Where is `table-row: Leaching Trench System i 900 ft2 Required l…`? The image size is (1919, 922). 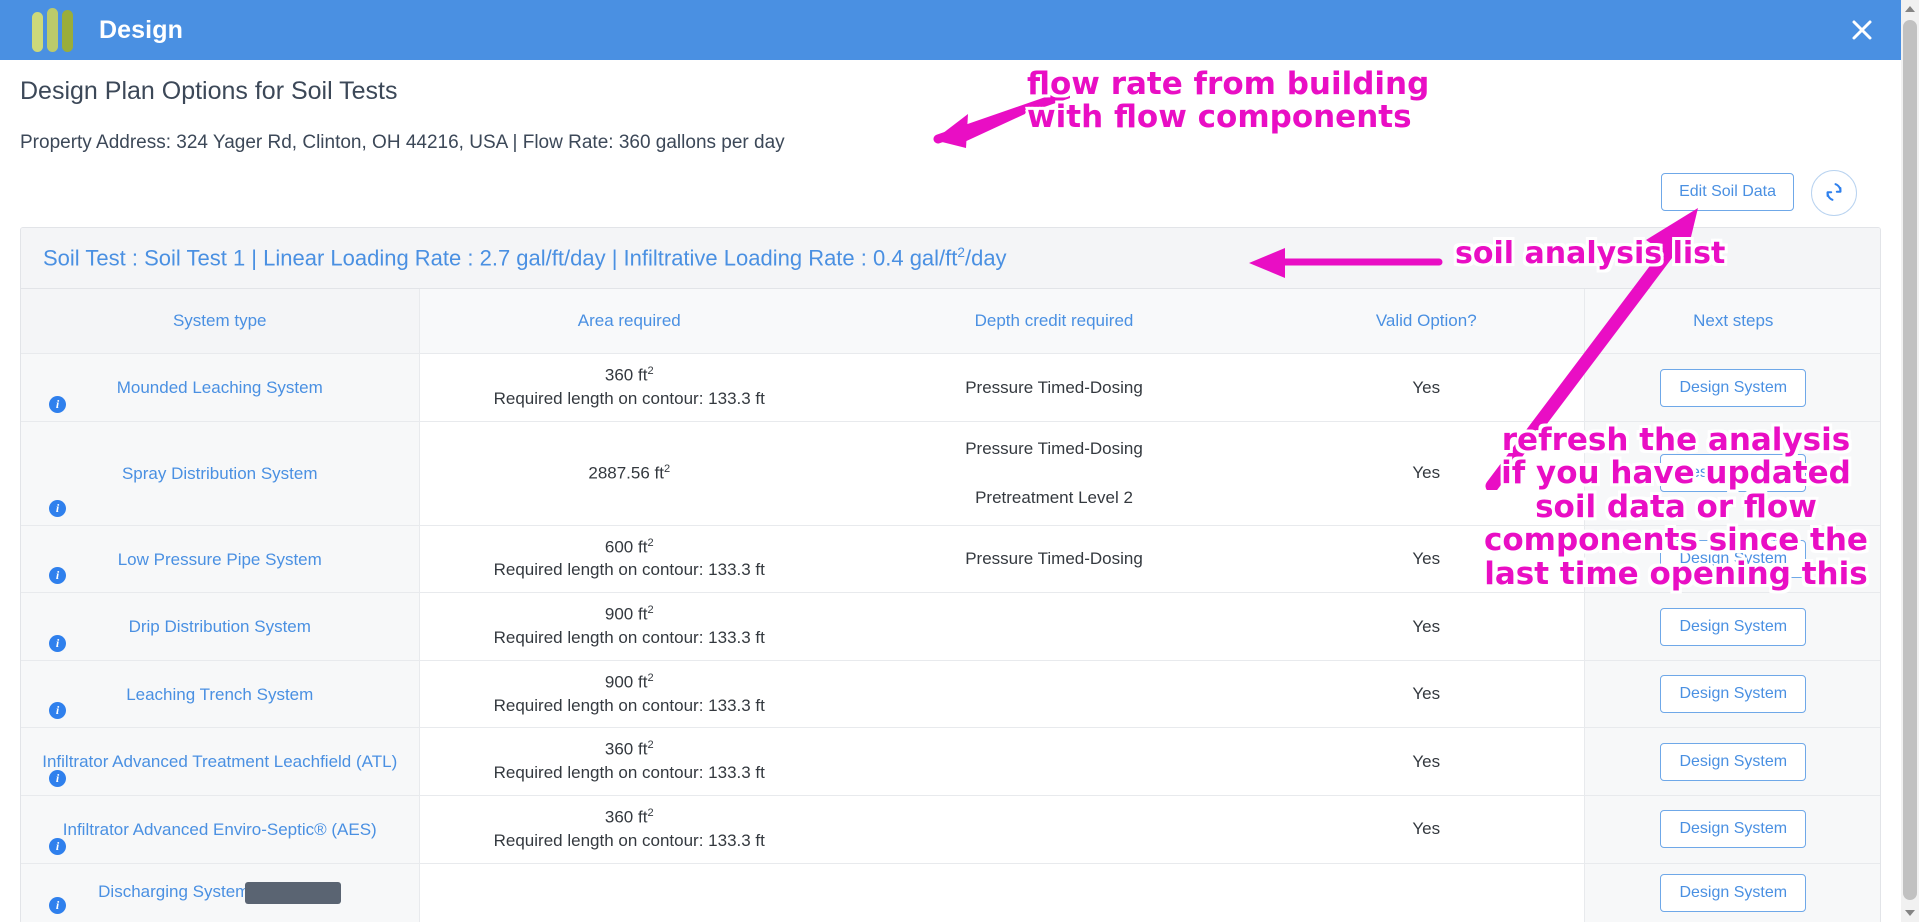 table-row: Leaching Trench System i 900 ft2 Required l… is located at coordinates (950, 694).